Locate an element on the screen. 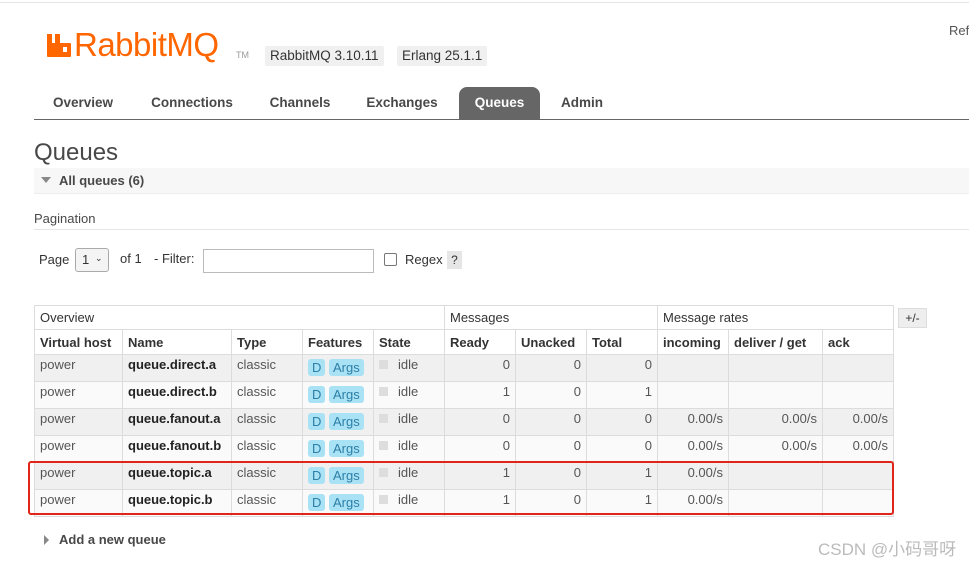  erlang-version: Erlang 25.1.1 is located at coordinates (442, 56).